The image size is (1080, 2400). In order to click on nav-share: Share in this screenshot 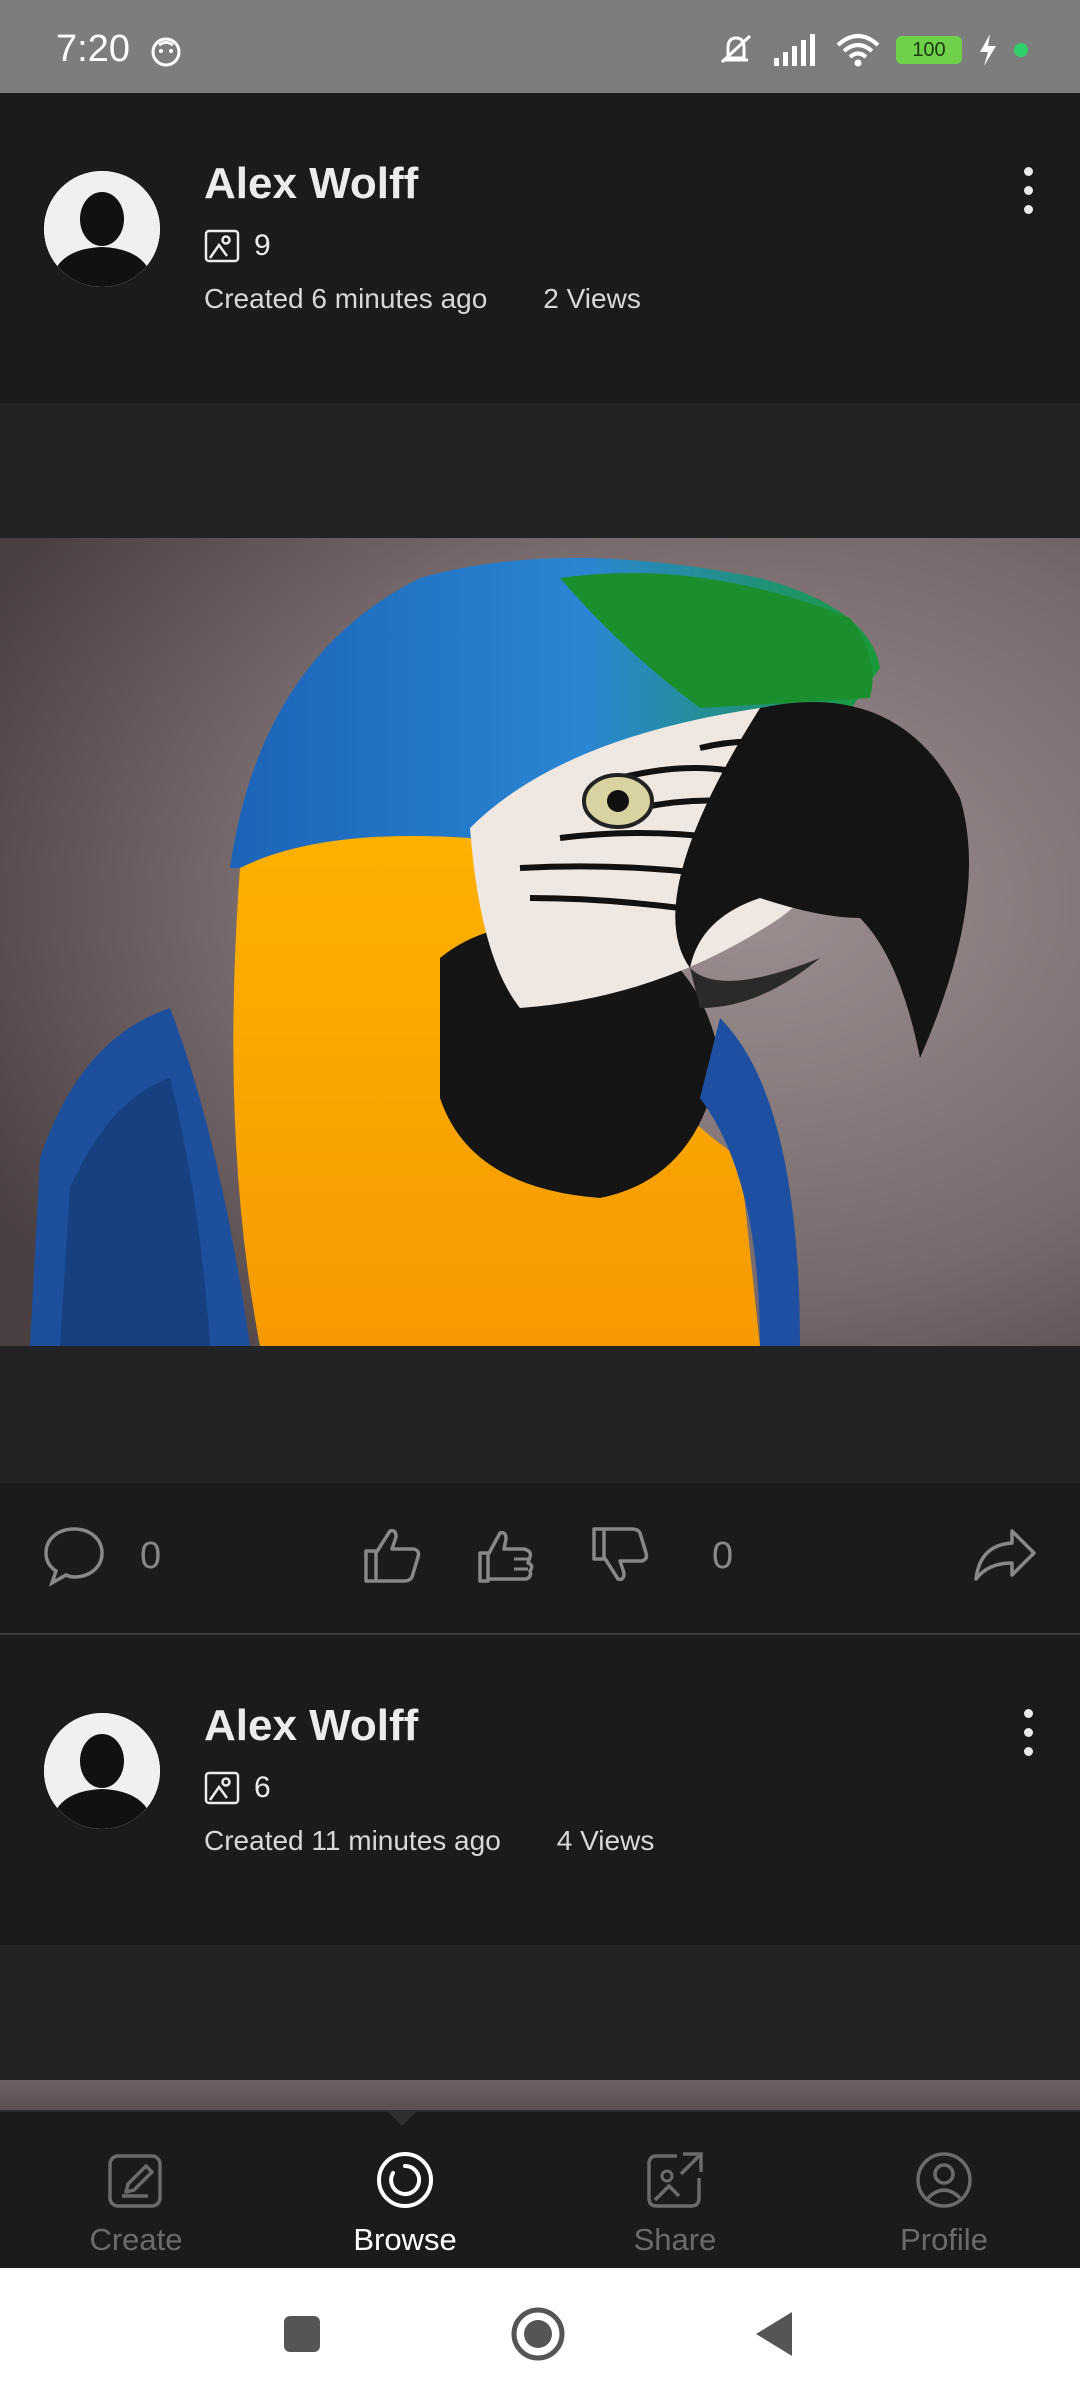, I will do `click(675, 2203)`.